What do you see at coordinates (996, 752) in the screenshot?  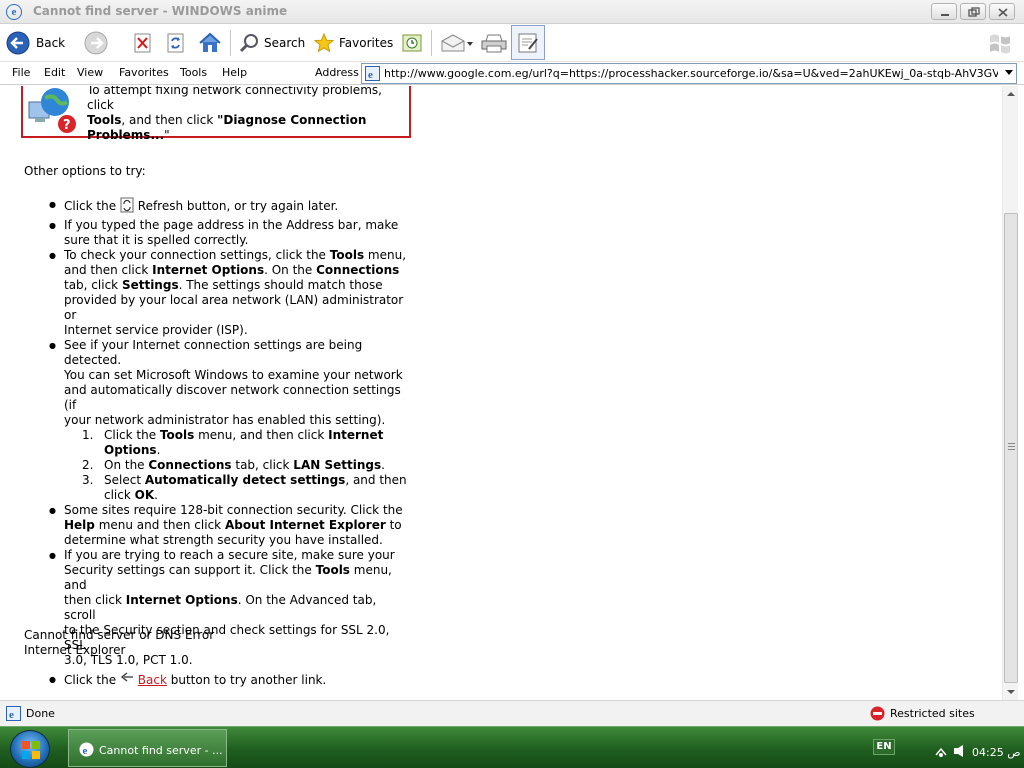 I see `clock: 04:25 ص` at bounding box center [996, 752].